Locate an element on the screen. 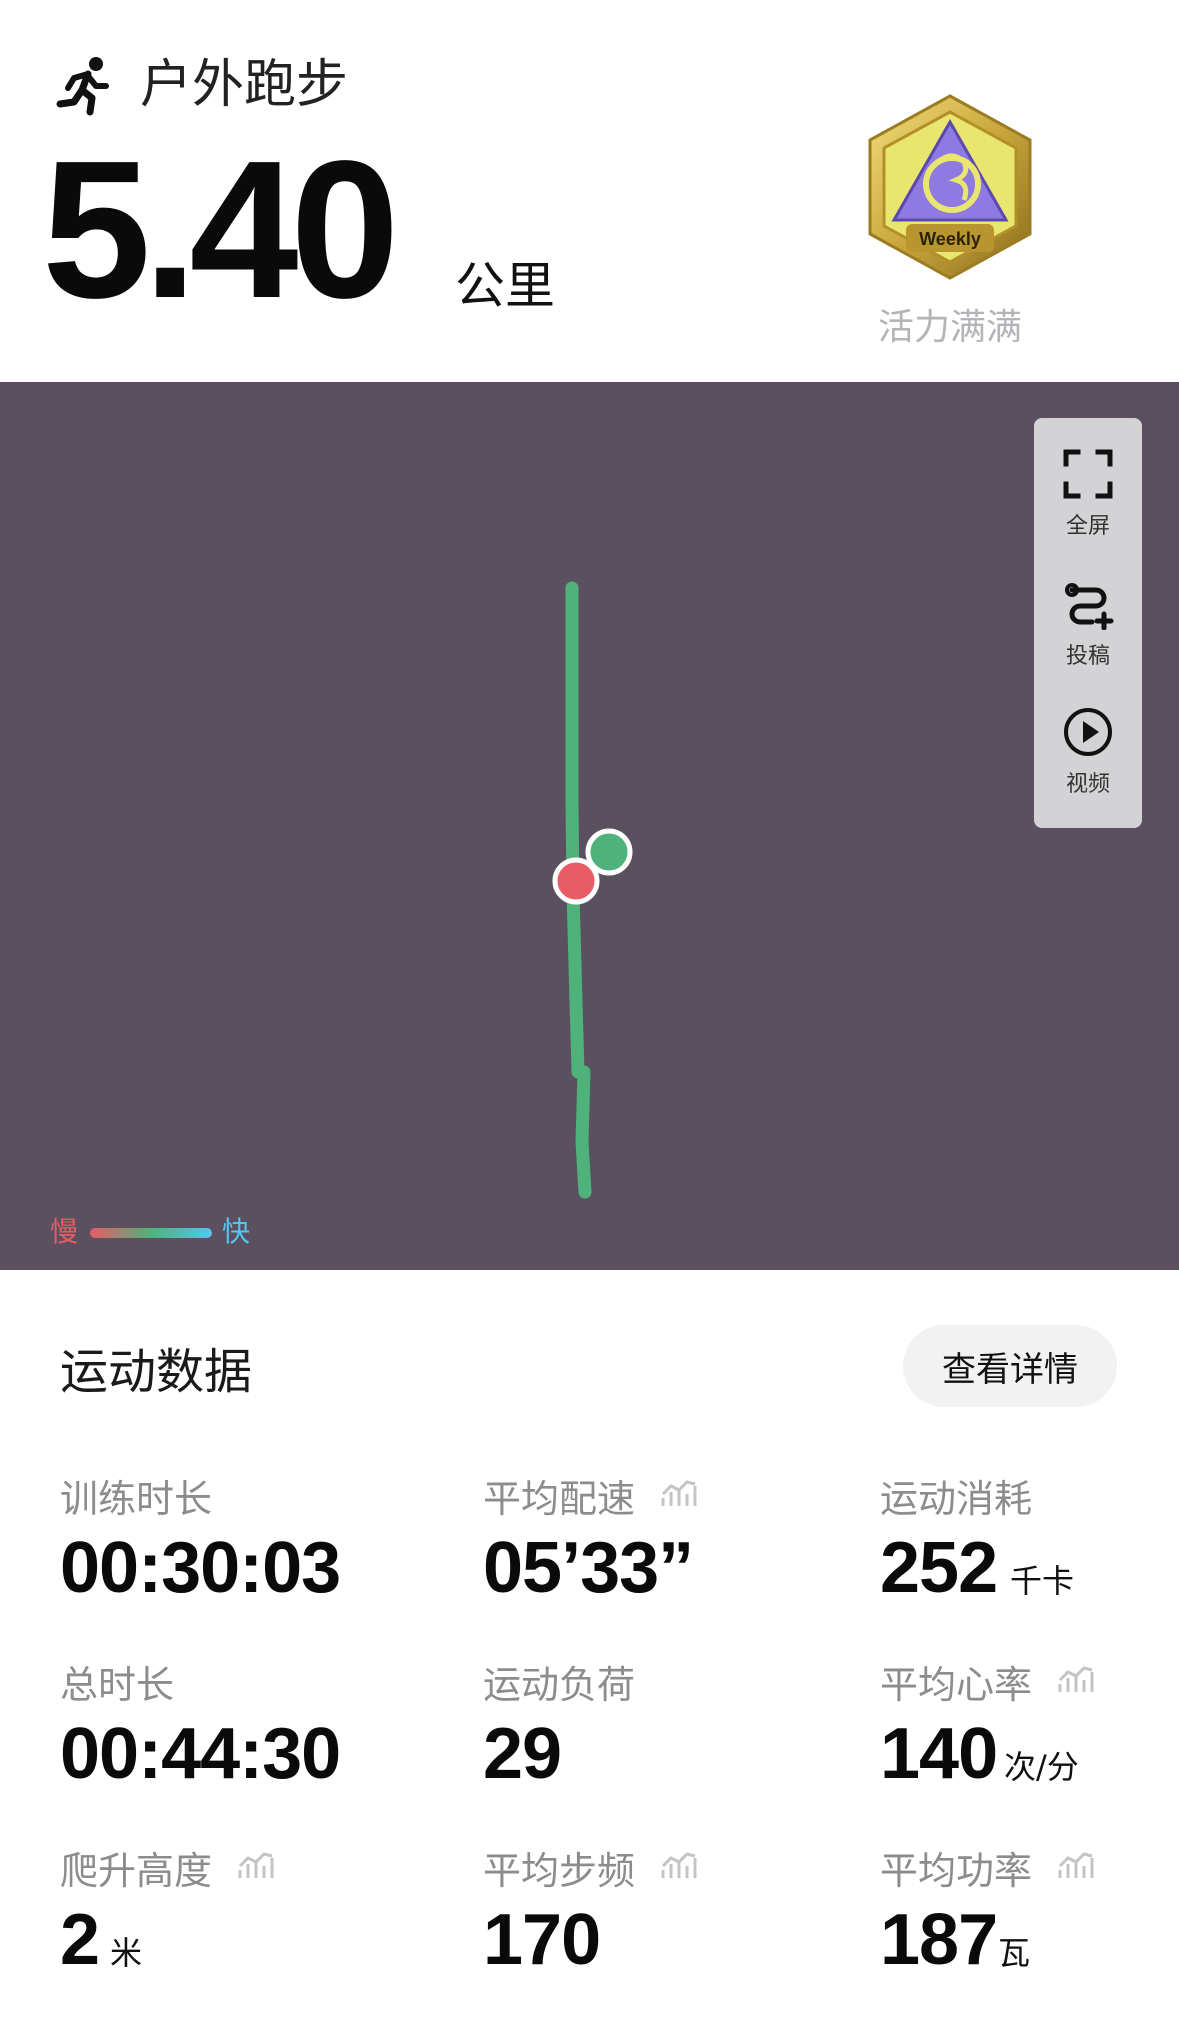 This screenshot has width=1179, height=2033. stat-label: 运动消耗 is located at coordinates (956, 1499).